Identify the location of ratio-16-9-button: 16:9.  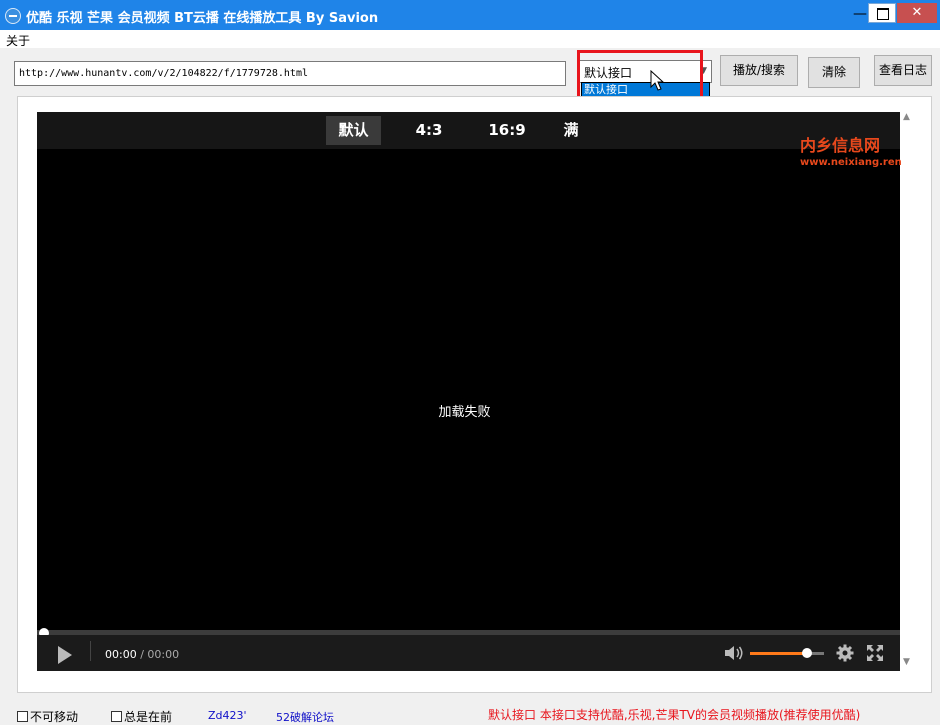
(507, 130).